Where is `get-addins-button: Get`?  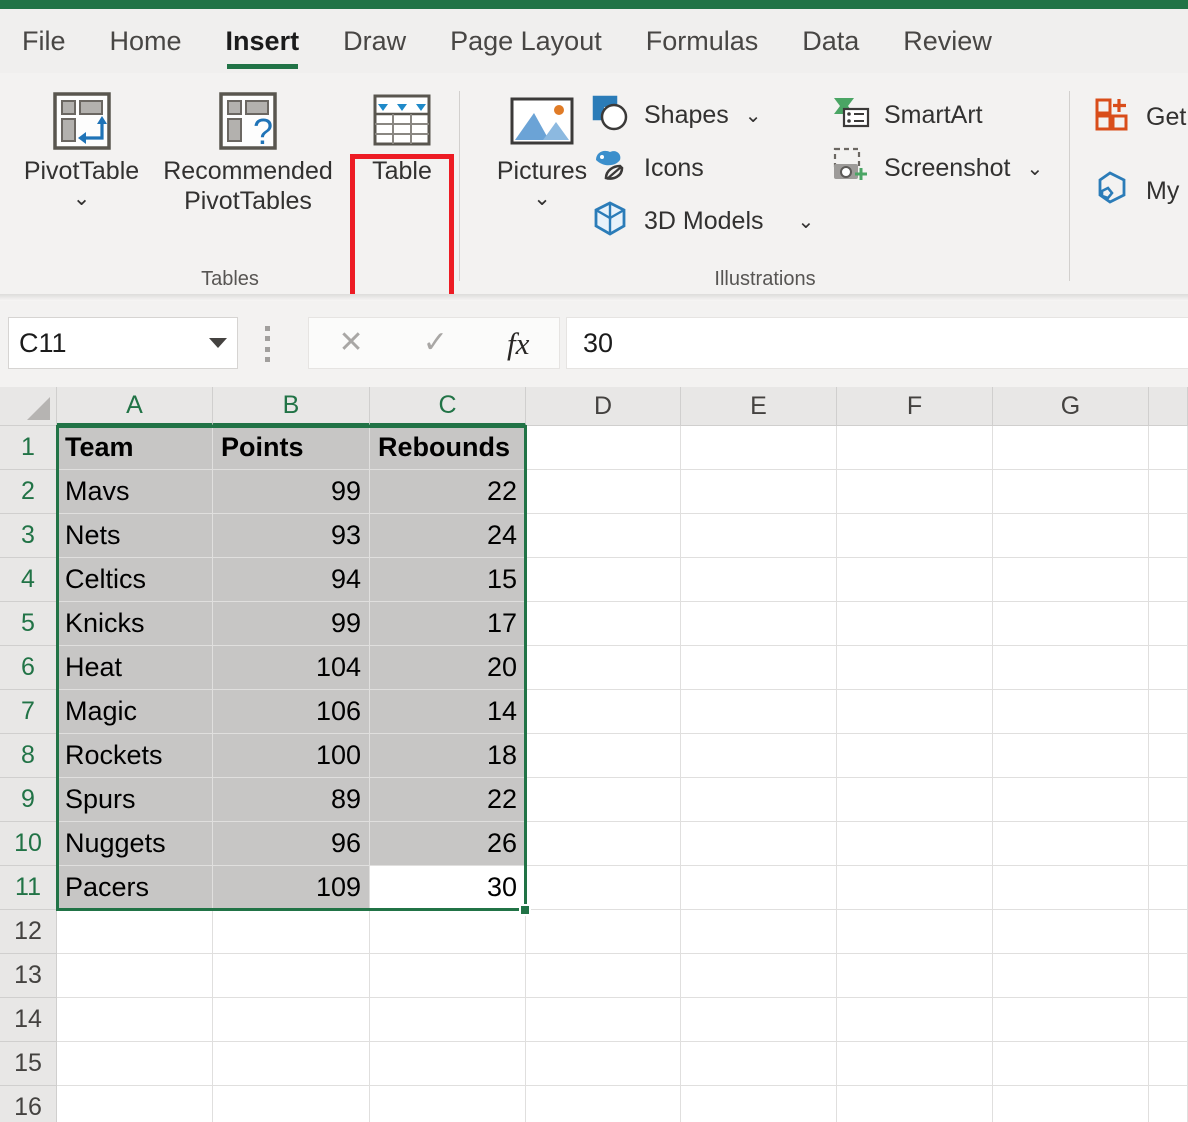
get-addins-button: Get is located at coordinates (1139, 117).